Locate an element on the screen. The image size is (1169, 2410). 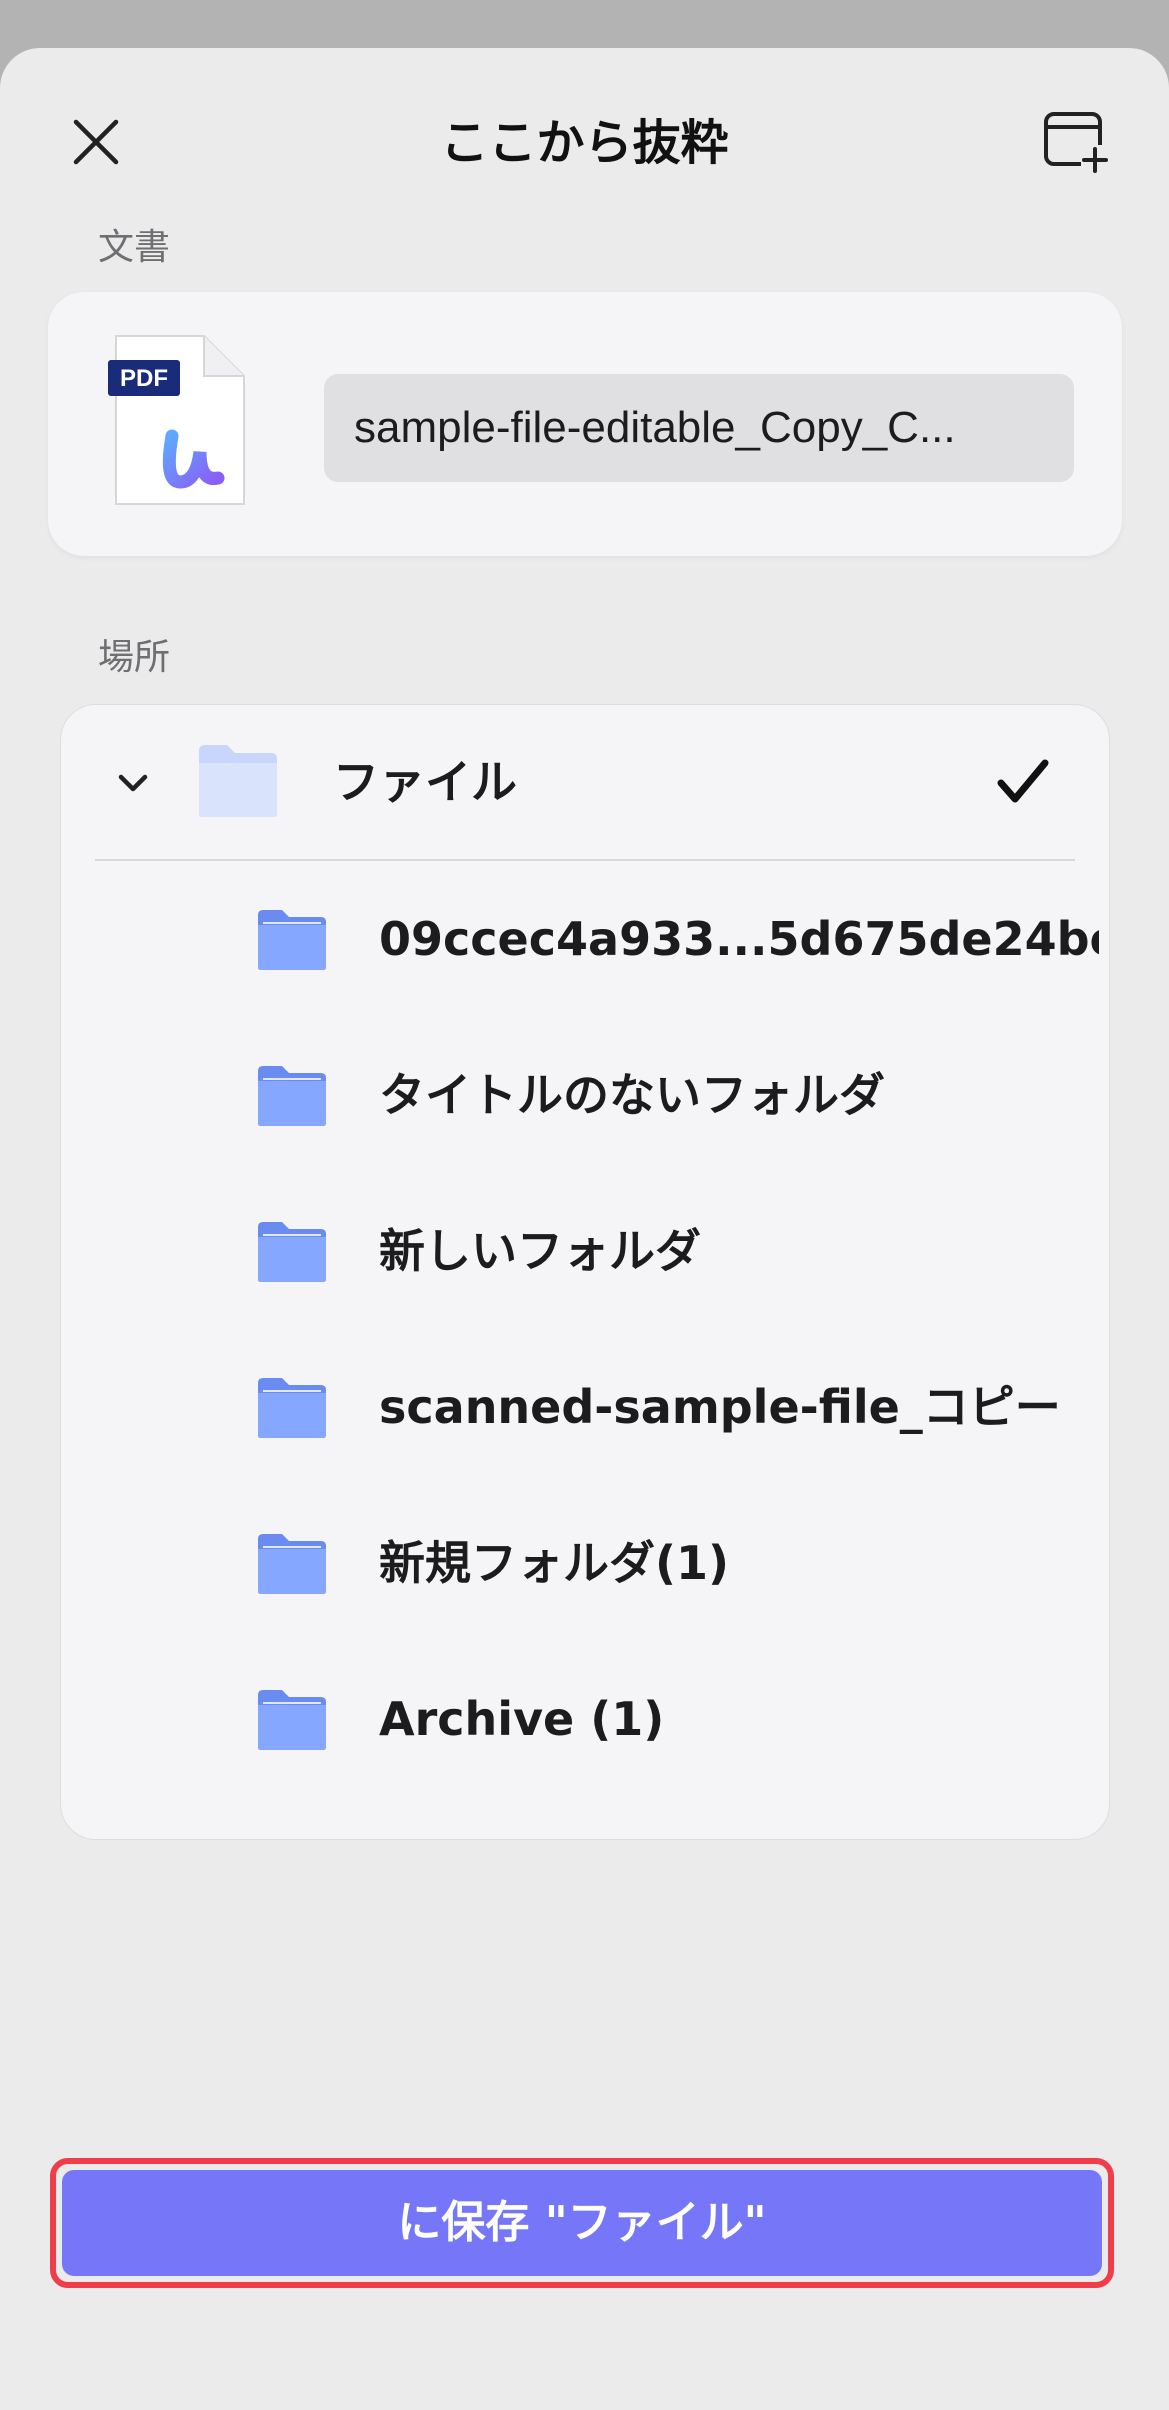
folder-row-root-label: ファイル is located at coordinates (425, 782).